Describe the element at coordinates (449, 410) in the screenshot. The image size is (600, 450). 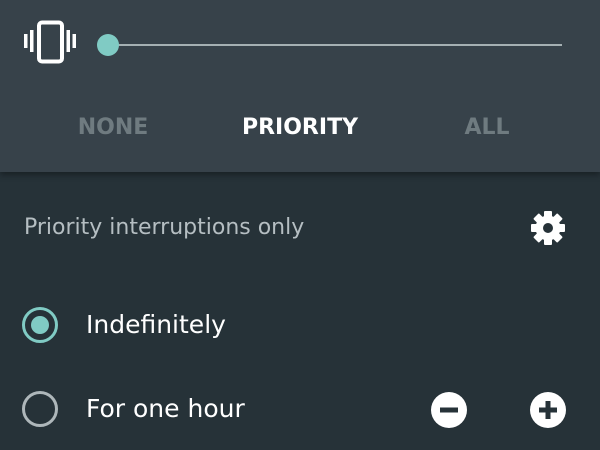
I see `minus-circle-icon` at that location.